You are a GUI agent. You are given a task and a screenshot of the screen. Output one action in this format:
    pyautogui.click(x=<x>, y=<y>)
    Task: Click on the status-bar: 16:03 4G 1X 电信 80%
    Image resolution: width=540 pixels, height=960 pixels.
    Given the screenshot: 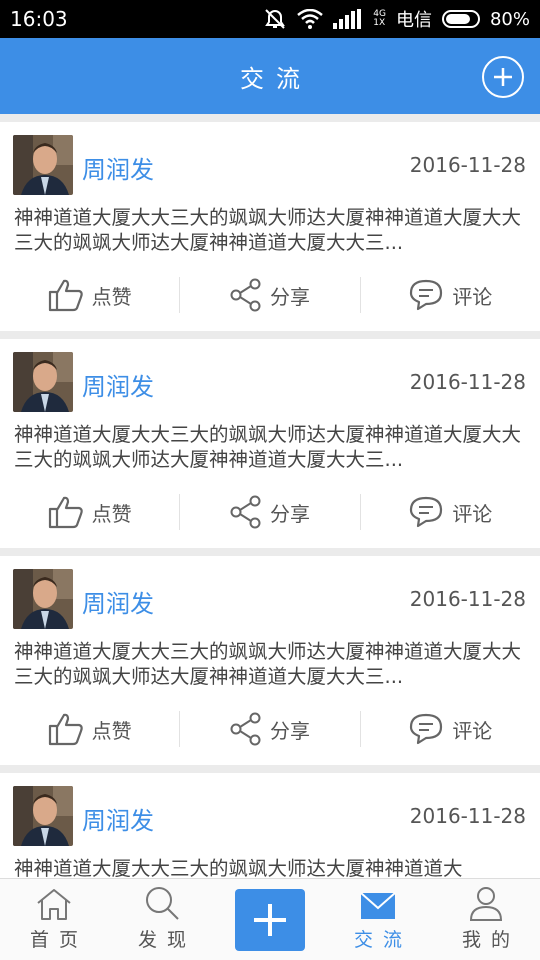 What is the action you would take?
    pyautogui.click(x=270, y=19)
    